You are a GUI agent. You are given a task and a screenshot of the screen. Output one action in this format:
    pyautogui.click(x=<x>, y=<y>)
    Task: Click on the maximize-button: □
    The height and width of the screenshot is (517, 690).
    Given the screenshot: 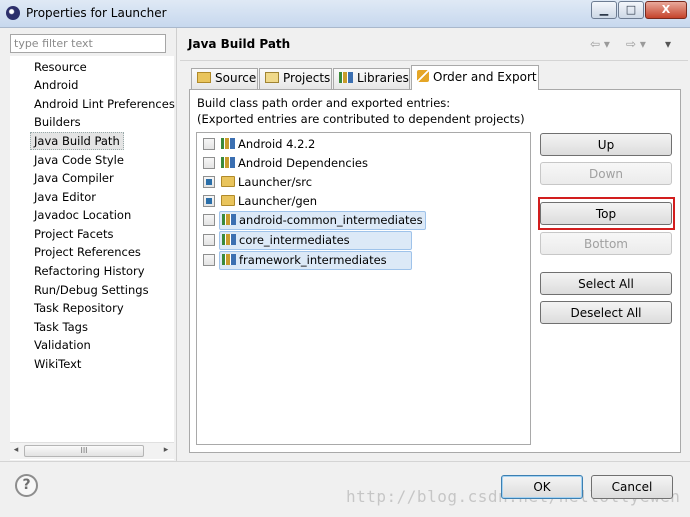 What is the action you would take?
    pyautogui.click(x=631, y=10)
    